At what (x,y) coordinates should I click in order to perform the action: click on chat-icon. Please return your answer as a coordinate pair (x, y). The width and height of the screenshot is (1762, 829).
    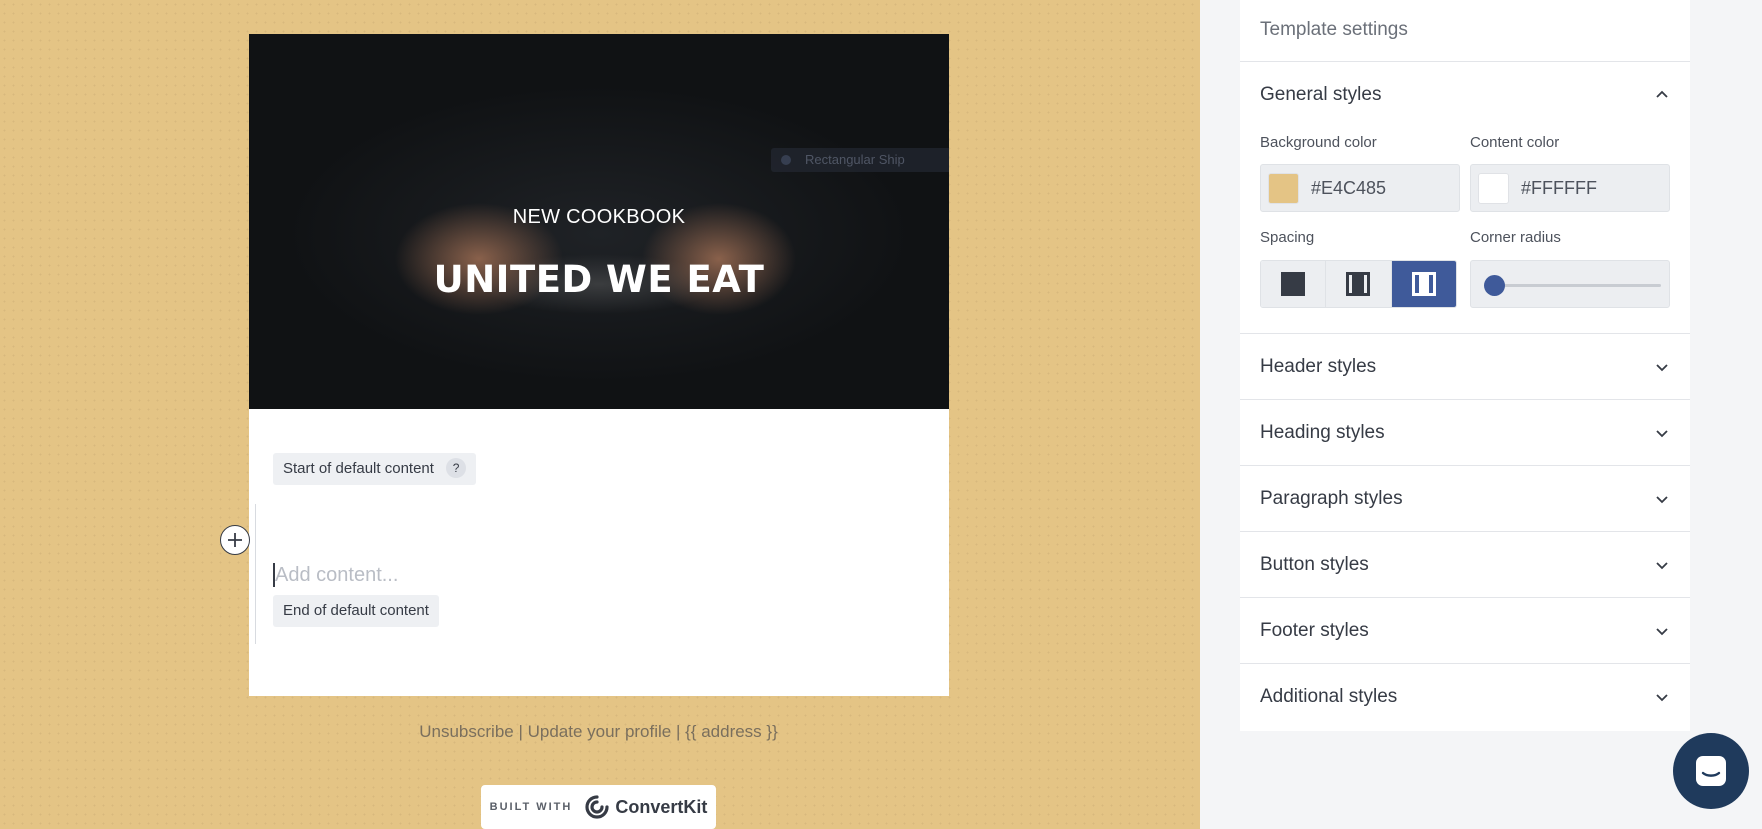
    Looking at the image, I should click on (1711, 771).